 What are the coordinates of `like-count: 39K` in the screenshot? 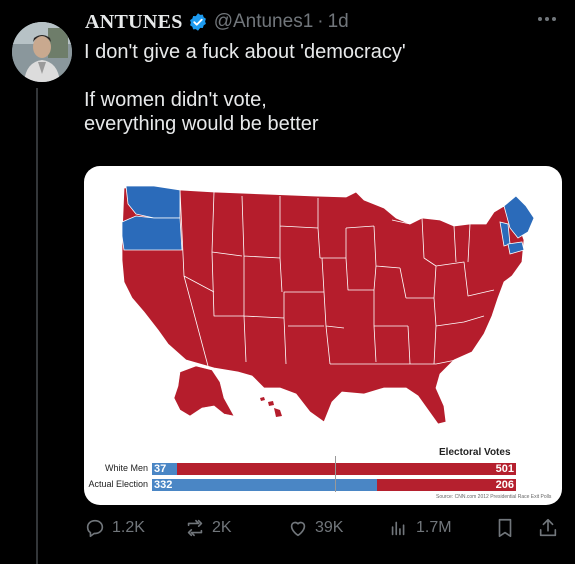 It's located at (329, 527).